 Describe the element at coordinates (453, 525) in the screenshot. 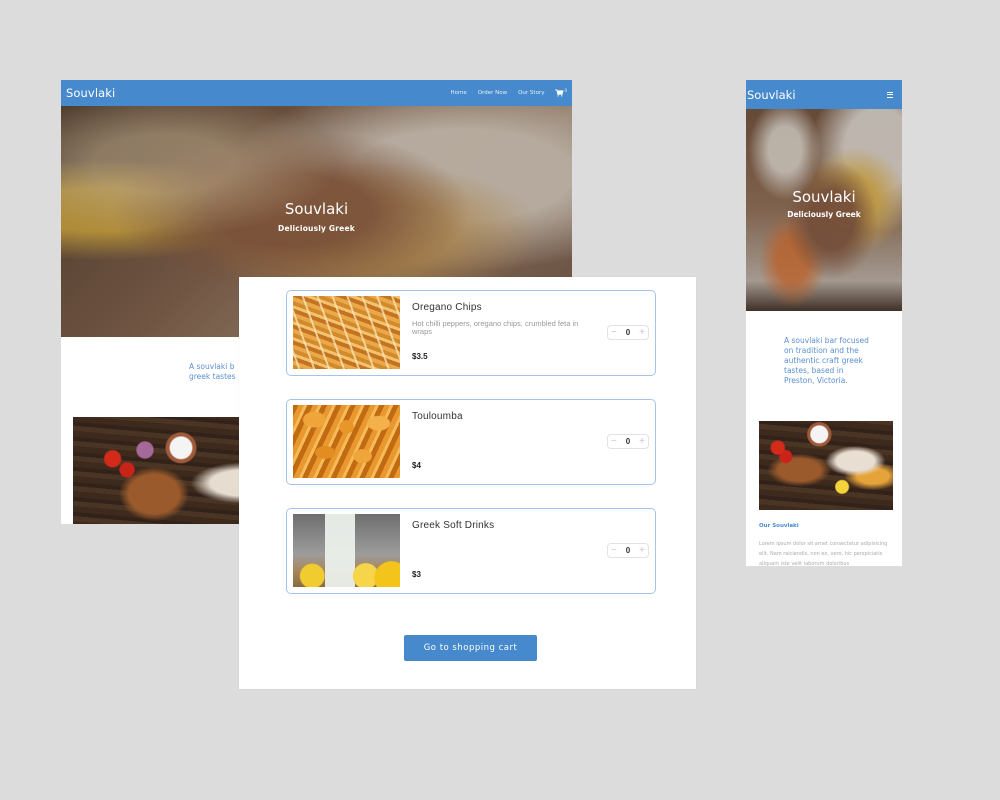

I see `menu-item-name: Greek Soft Drinks` at that location.